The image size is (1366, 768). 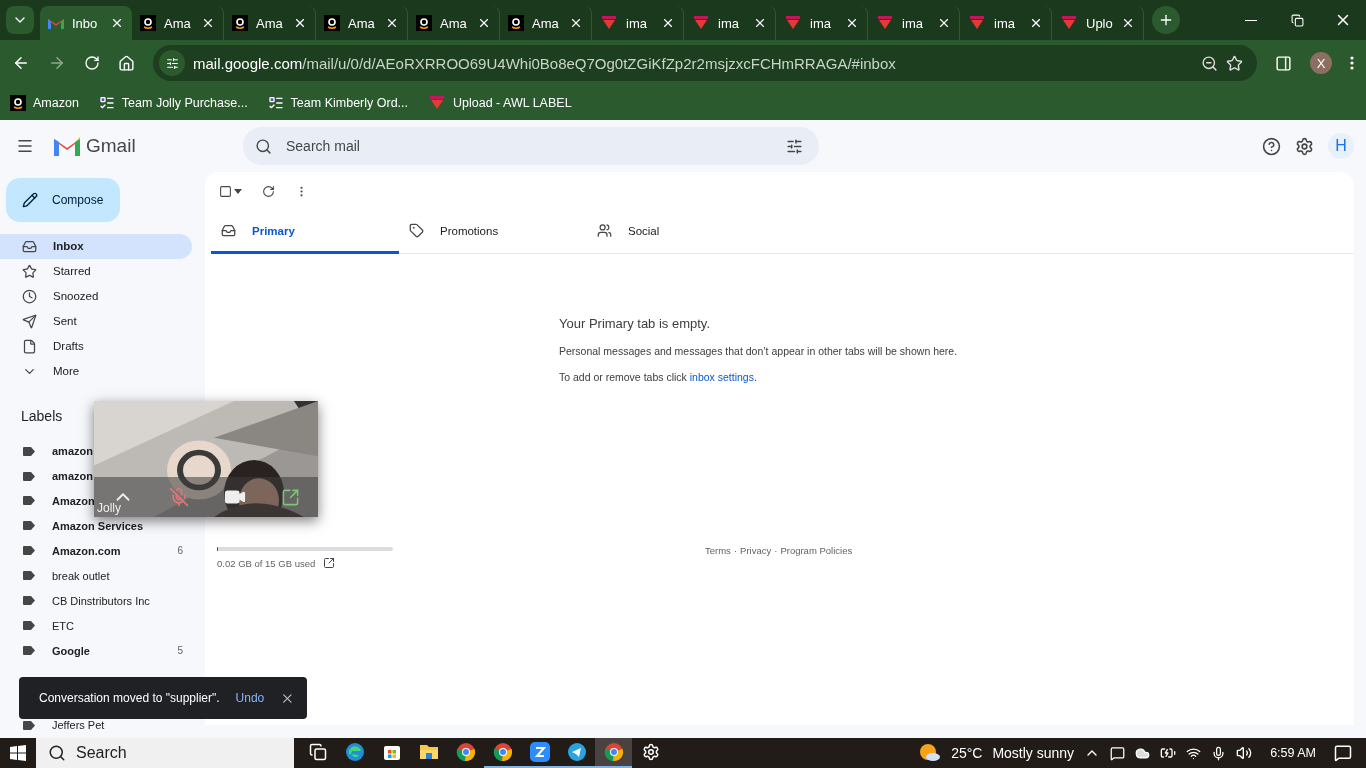 What do you see at coordinates (1234, 63) in the screenshot?
I see `bookmark-star-icon` at bounding box center [1234, 63].